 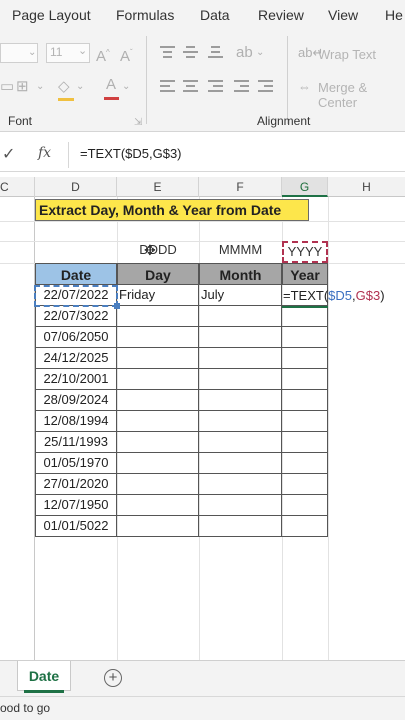 What do you see at coordinates (44, 676) in the screenshot?
I see `sheet-tab-date: Date` at bounding box center [44, 676].